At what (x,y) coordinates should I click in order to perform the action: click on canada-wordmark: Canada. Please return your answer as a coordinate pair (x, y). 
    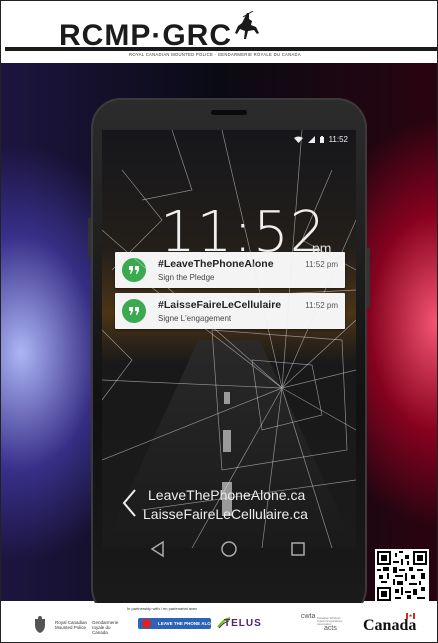
    Looking at the image, I should click on (390, 625).